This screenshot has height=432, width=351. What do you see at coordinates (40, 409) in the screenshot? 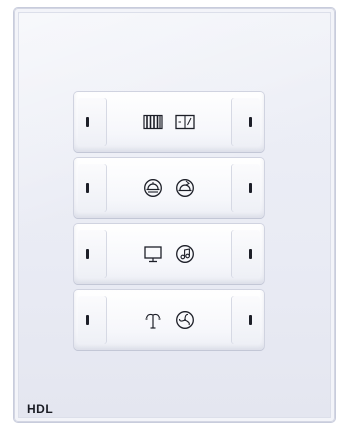
I see `brand-logo-text: HDL` at bounding box center [40, 409].